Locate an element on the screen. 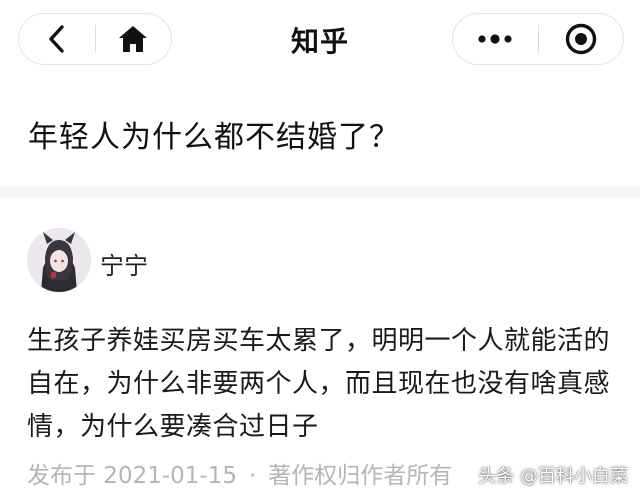  more-dots-icon is located at coordinates (495, 39).